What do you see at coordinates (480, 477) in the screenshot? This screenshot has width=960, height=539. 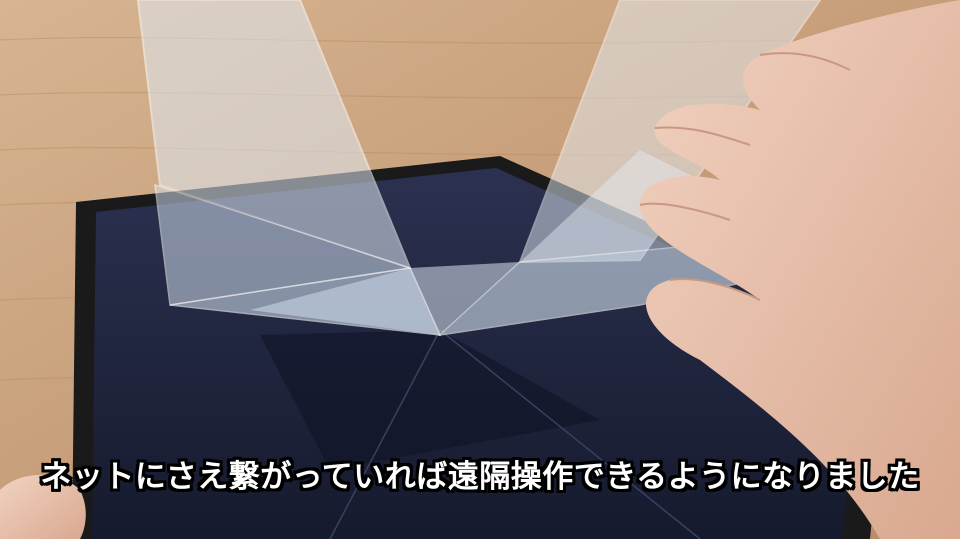 I see `subtitle-caption: ネットにさえ繋がっていれば遠隔操作できるようになりました` at bounding box center [480, 477].